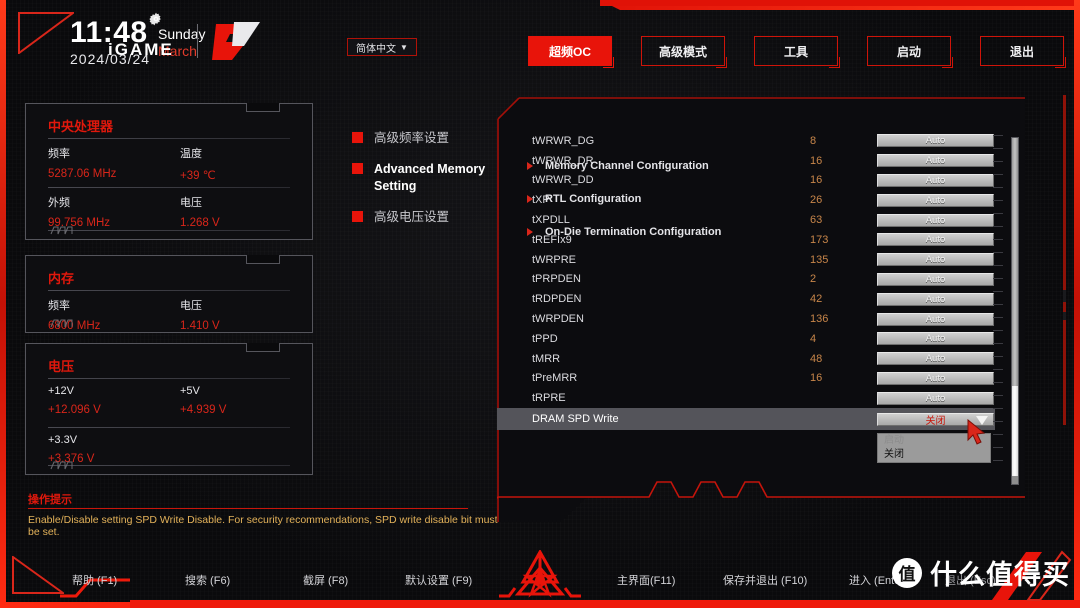 The image size is (1080, 608). Describe the element at coordinates (438, 580) in the screenshot. I see `shortcut-defaults: 默认设置 (F9)` at that location.